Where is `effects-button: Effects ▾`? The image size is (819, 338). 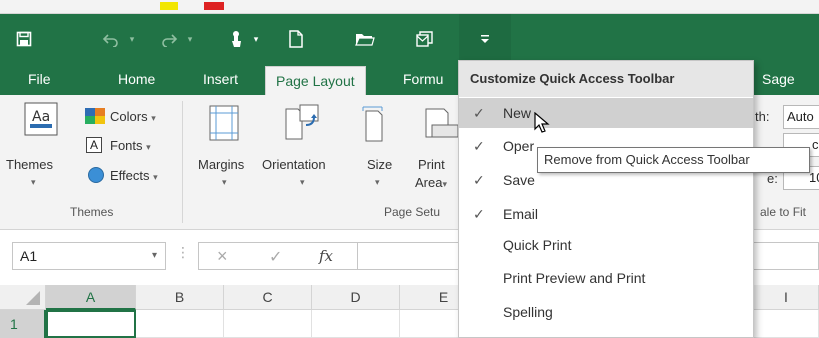 effects-button: Effects ▾ is located at coordinates (134, 175).